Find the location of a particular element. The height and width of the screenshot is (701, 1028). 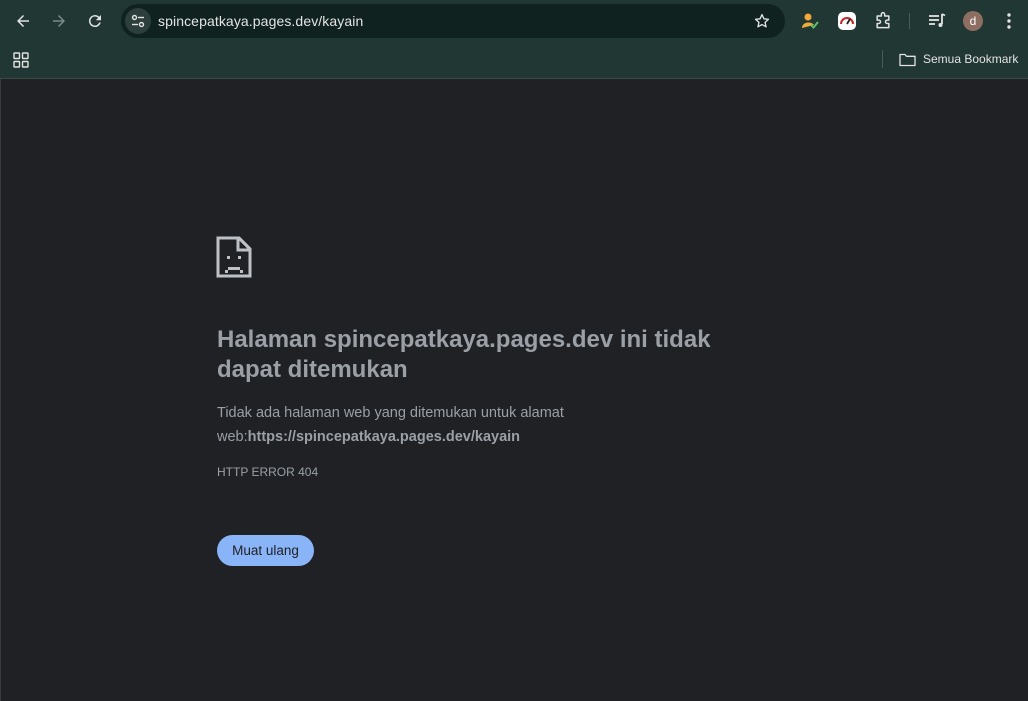

url-text: spincepatkaya.pages.dev/kayain is located at coordinates (260, 21).